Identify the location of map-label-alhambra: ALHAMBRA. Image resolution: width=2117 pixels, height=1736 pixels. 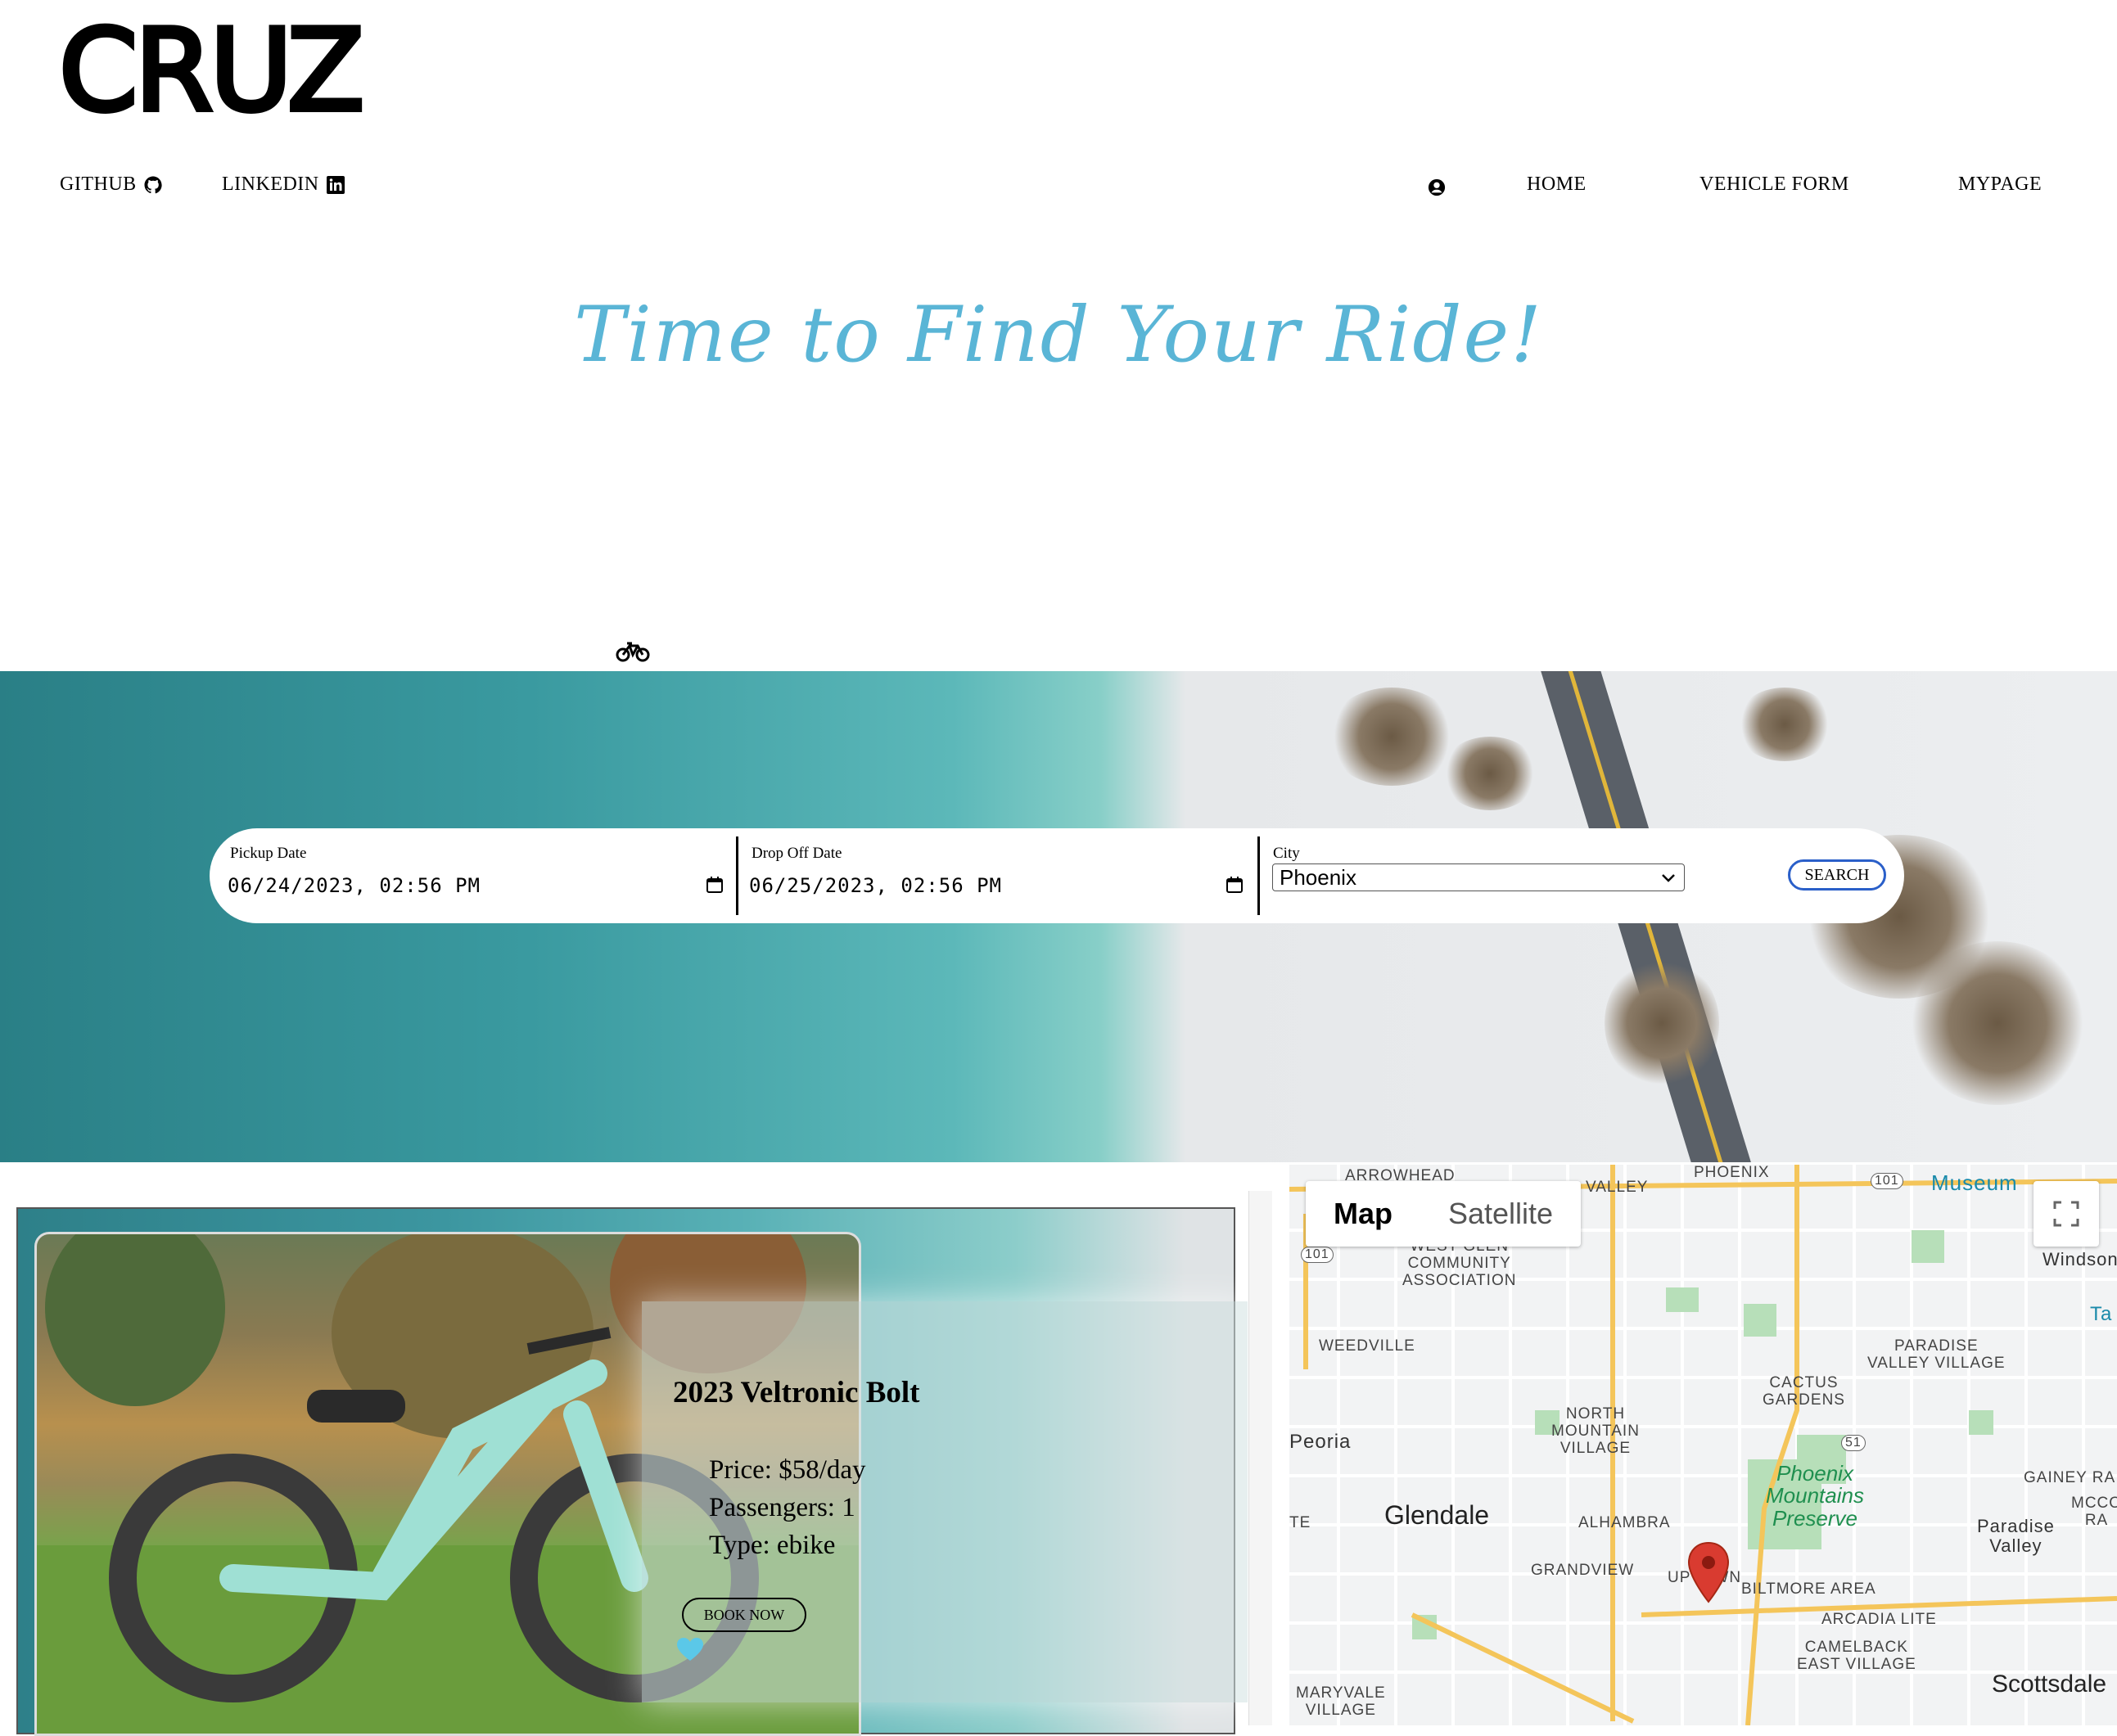
(1624, 1522).